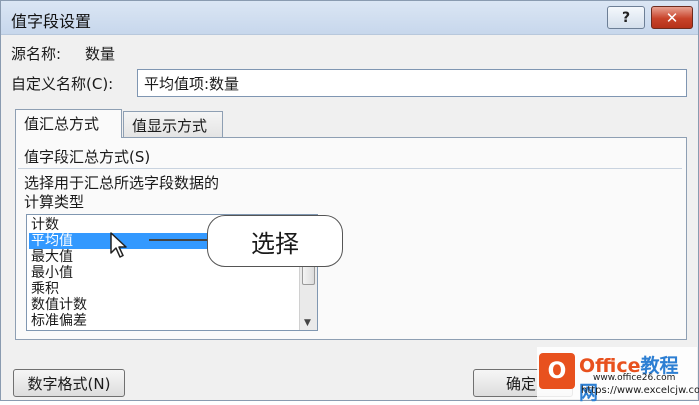 Image resolution: width=699 pixels, height=405 pixels. I want to click on list-item: 乘积, so click(159, 289).